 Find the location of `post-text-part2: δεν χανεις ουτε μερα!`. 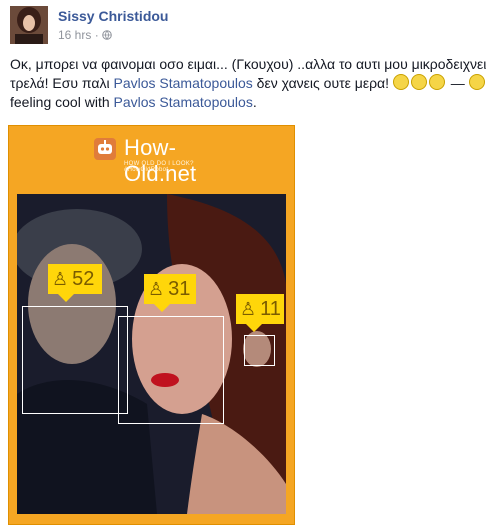

post-text-part2: δεν χανεις ουτε μερα! is located at coordinates (322, 83).